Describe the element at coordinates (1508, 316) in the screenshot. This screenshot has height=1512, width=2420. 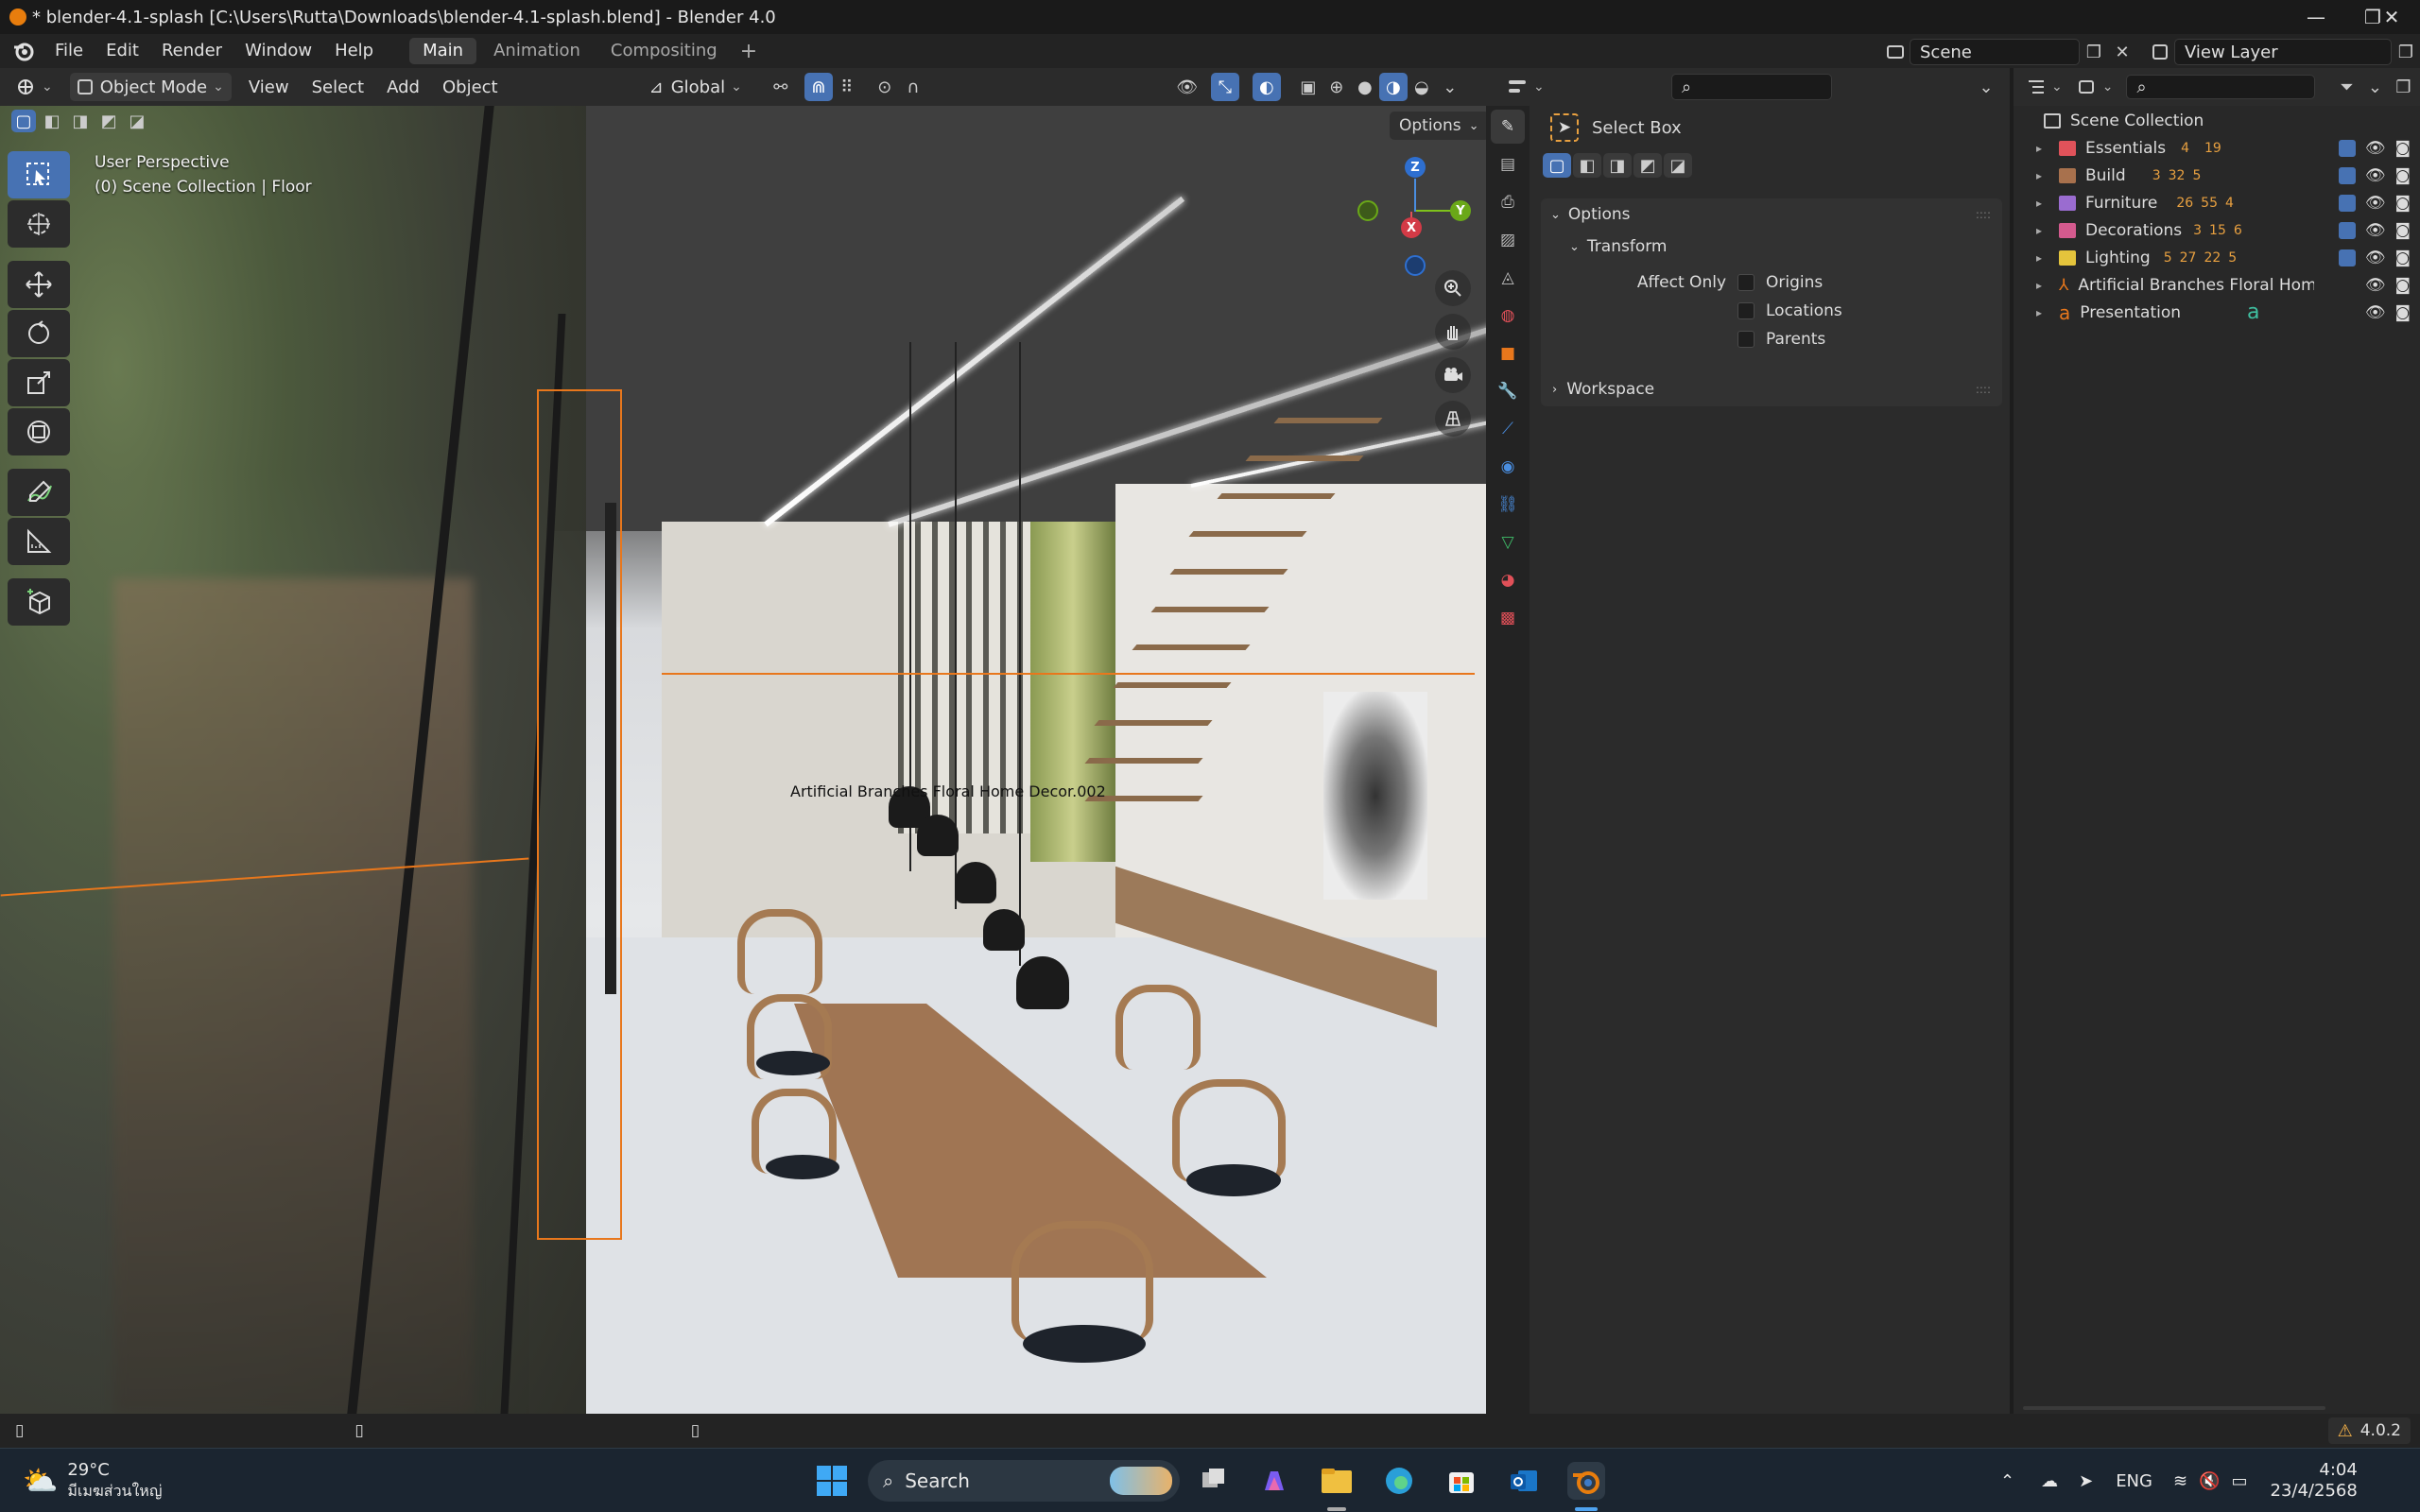
I see `tab-world-icon: ◍` at that location.